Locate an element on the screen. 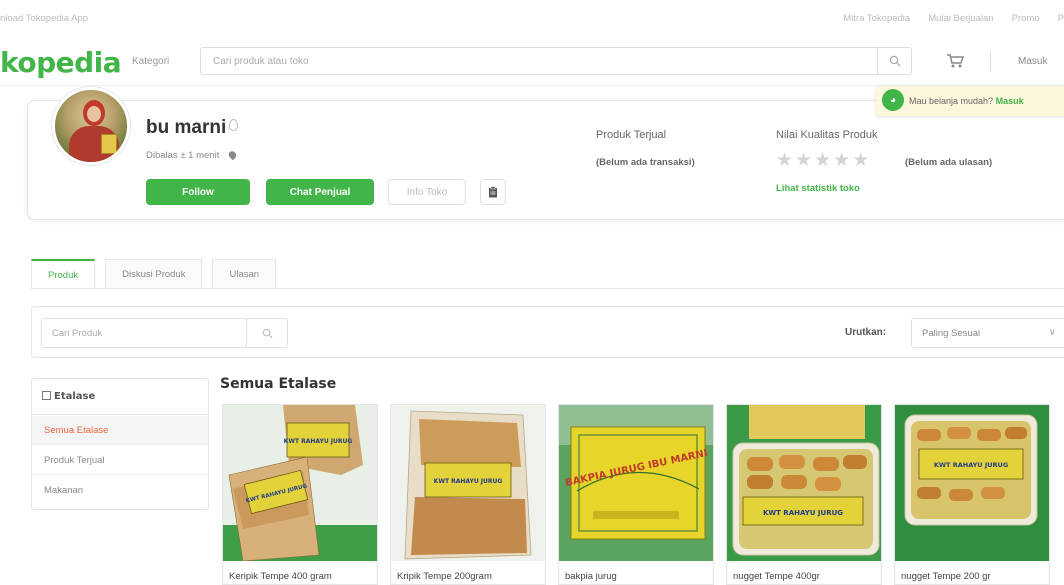  product-card: KWT RAHAYU JURUG nugget Tempe 200 gr is located at coordinates (972, 494).